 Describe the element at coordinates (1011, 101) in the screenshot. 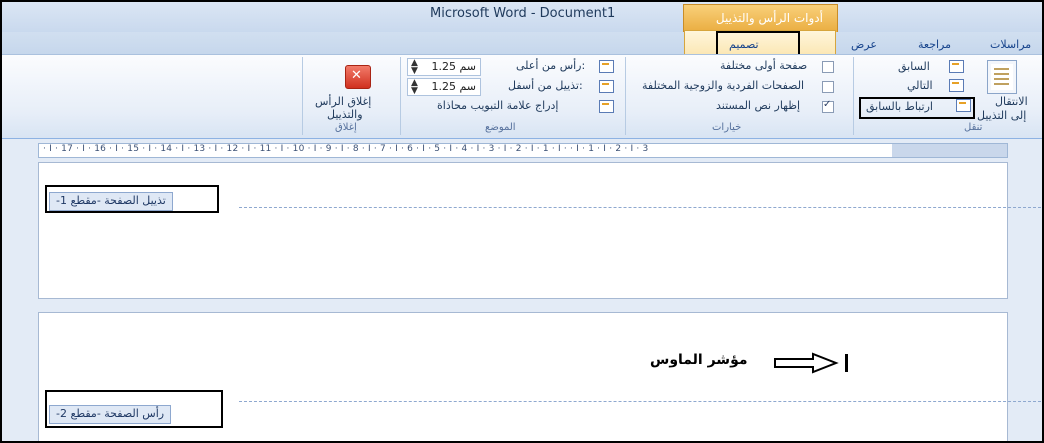

I see `goto-footer-label-1: الانتقال` at that location.